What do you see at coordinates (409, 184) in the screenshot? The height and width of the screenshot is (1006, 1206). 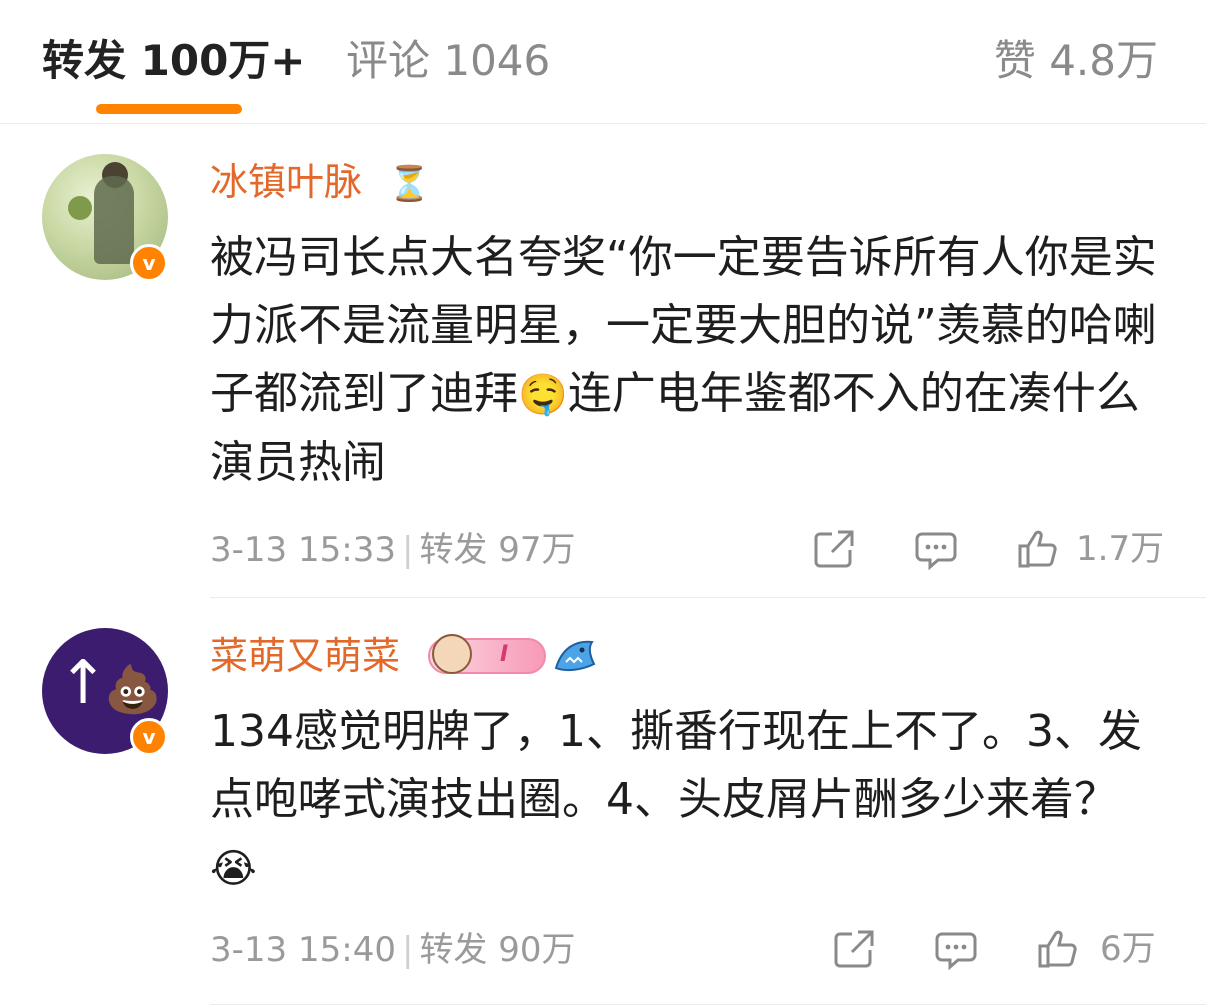 I see `hourglass-icon: ⏳` at bounding box center [409, 184].